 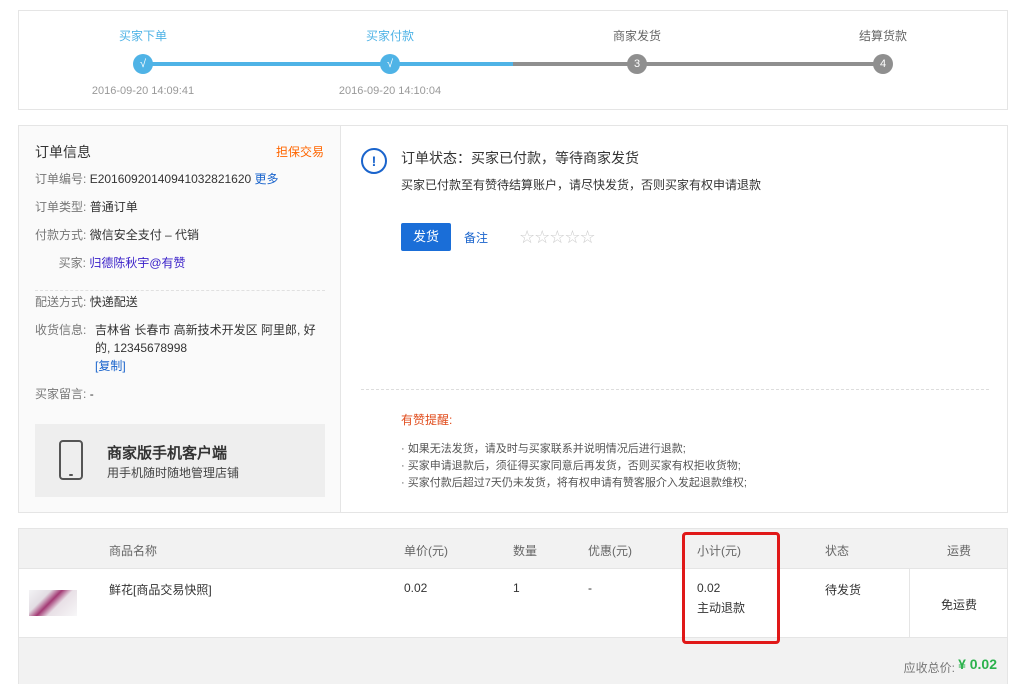 What do you see at coordinates (977, 664) in the screenshot?
I see `total-value: ¥ 0.02` at bounding box center [977, 664].